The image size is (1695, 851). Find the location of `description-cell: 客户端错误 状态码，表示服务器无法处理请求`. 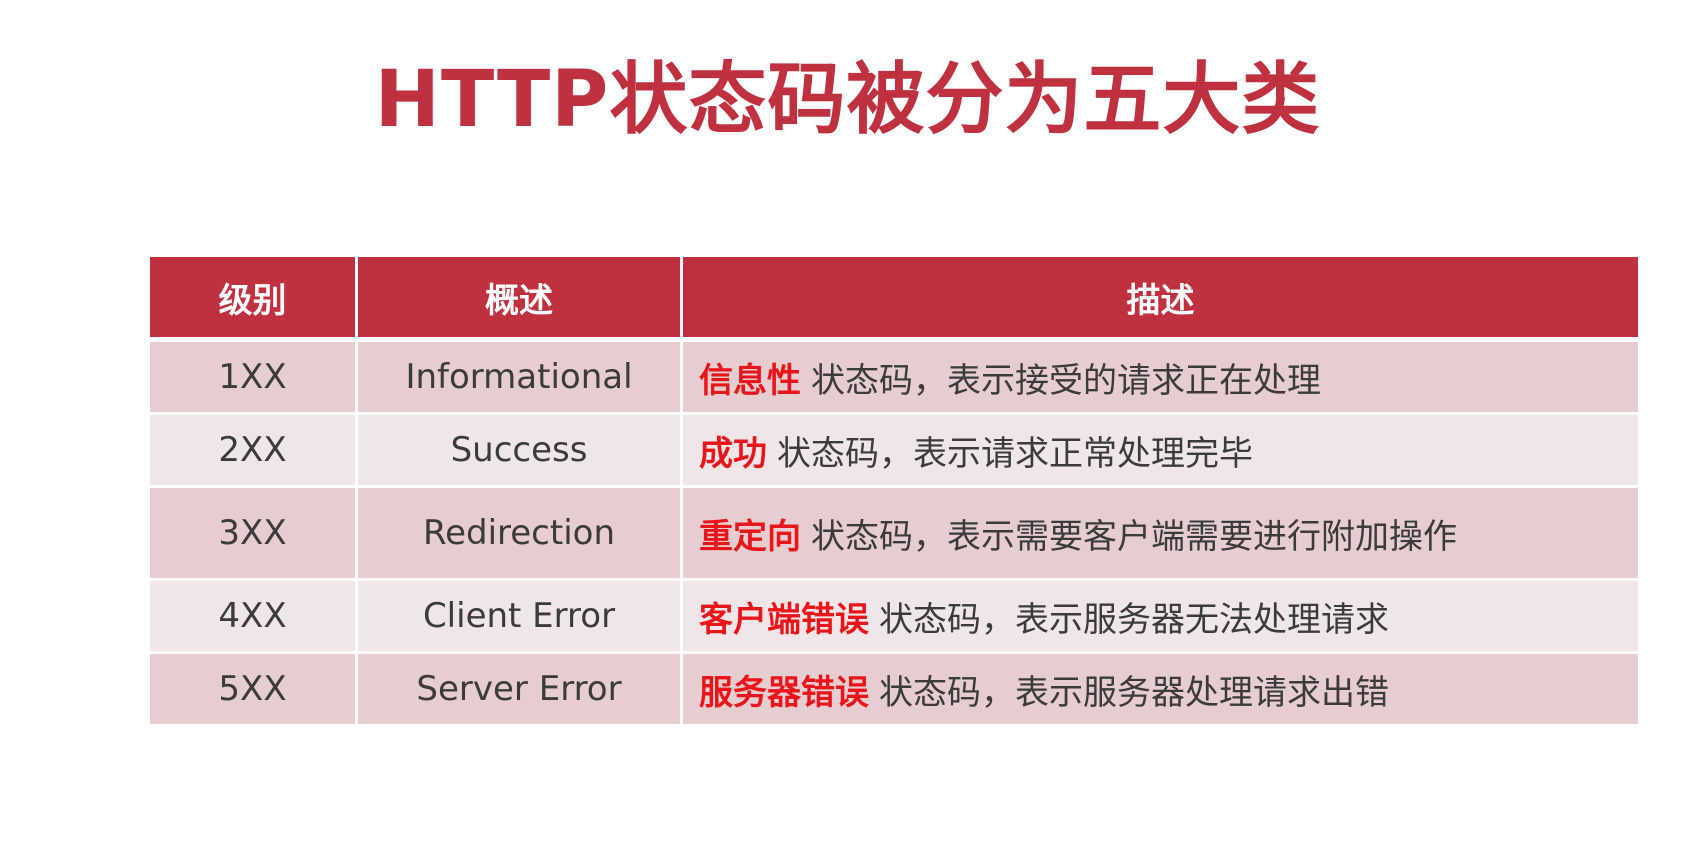

description-cell: 客户端错误 状态码，表示服务器无法处理请求 is located at coordinates (1160, 617).